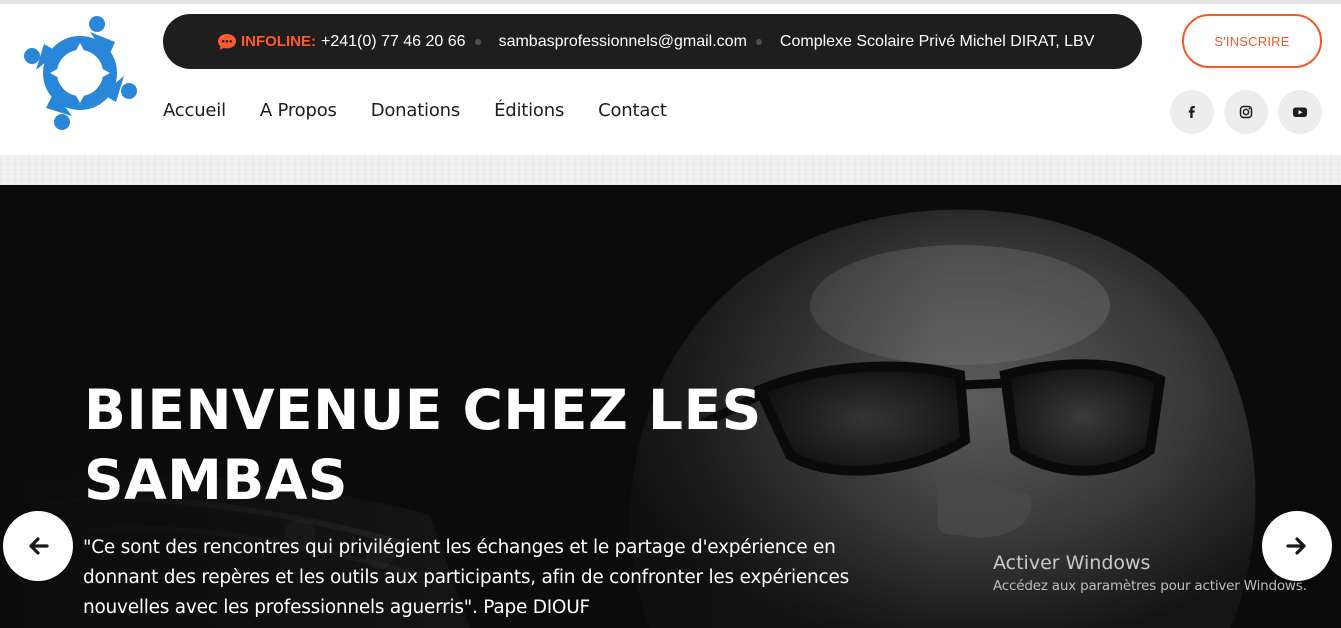 This screenshot has height=628, width=1341. Describe the element at coordinates (298, 110) in the screenshot. I see `nav-item-a-propos: A Propos` at that location.